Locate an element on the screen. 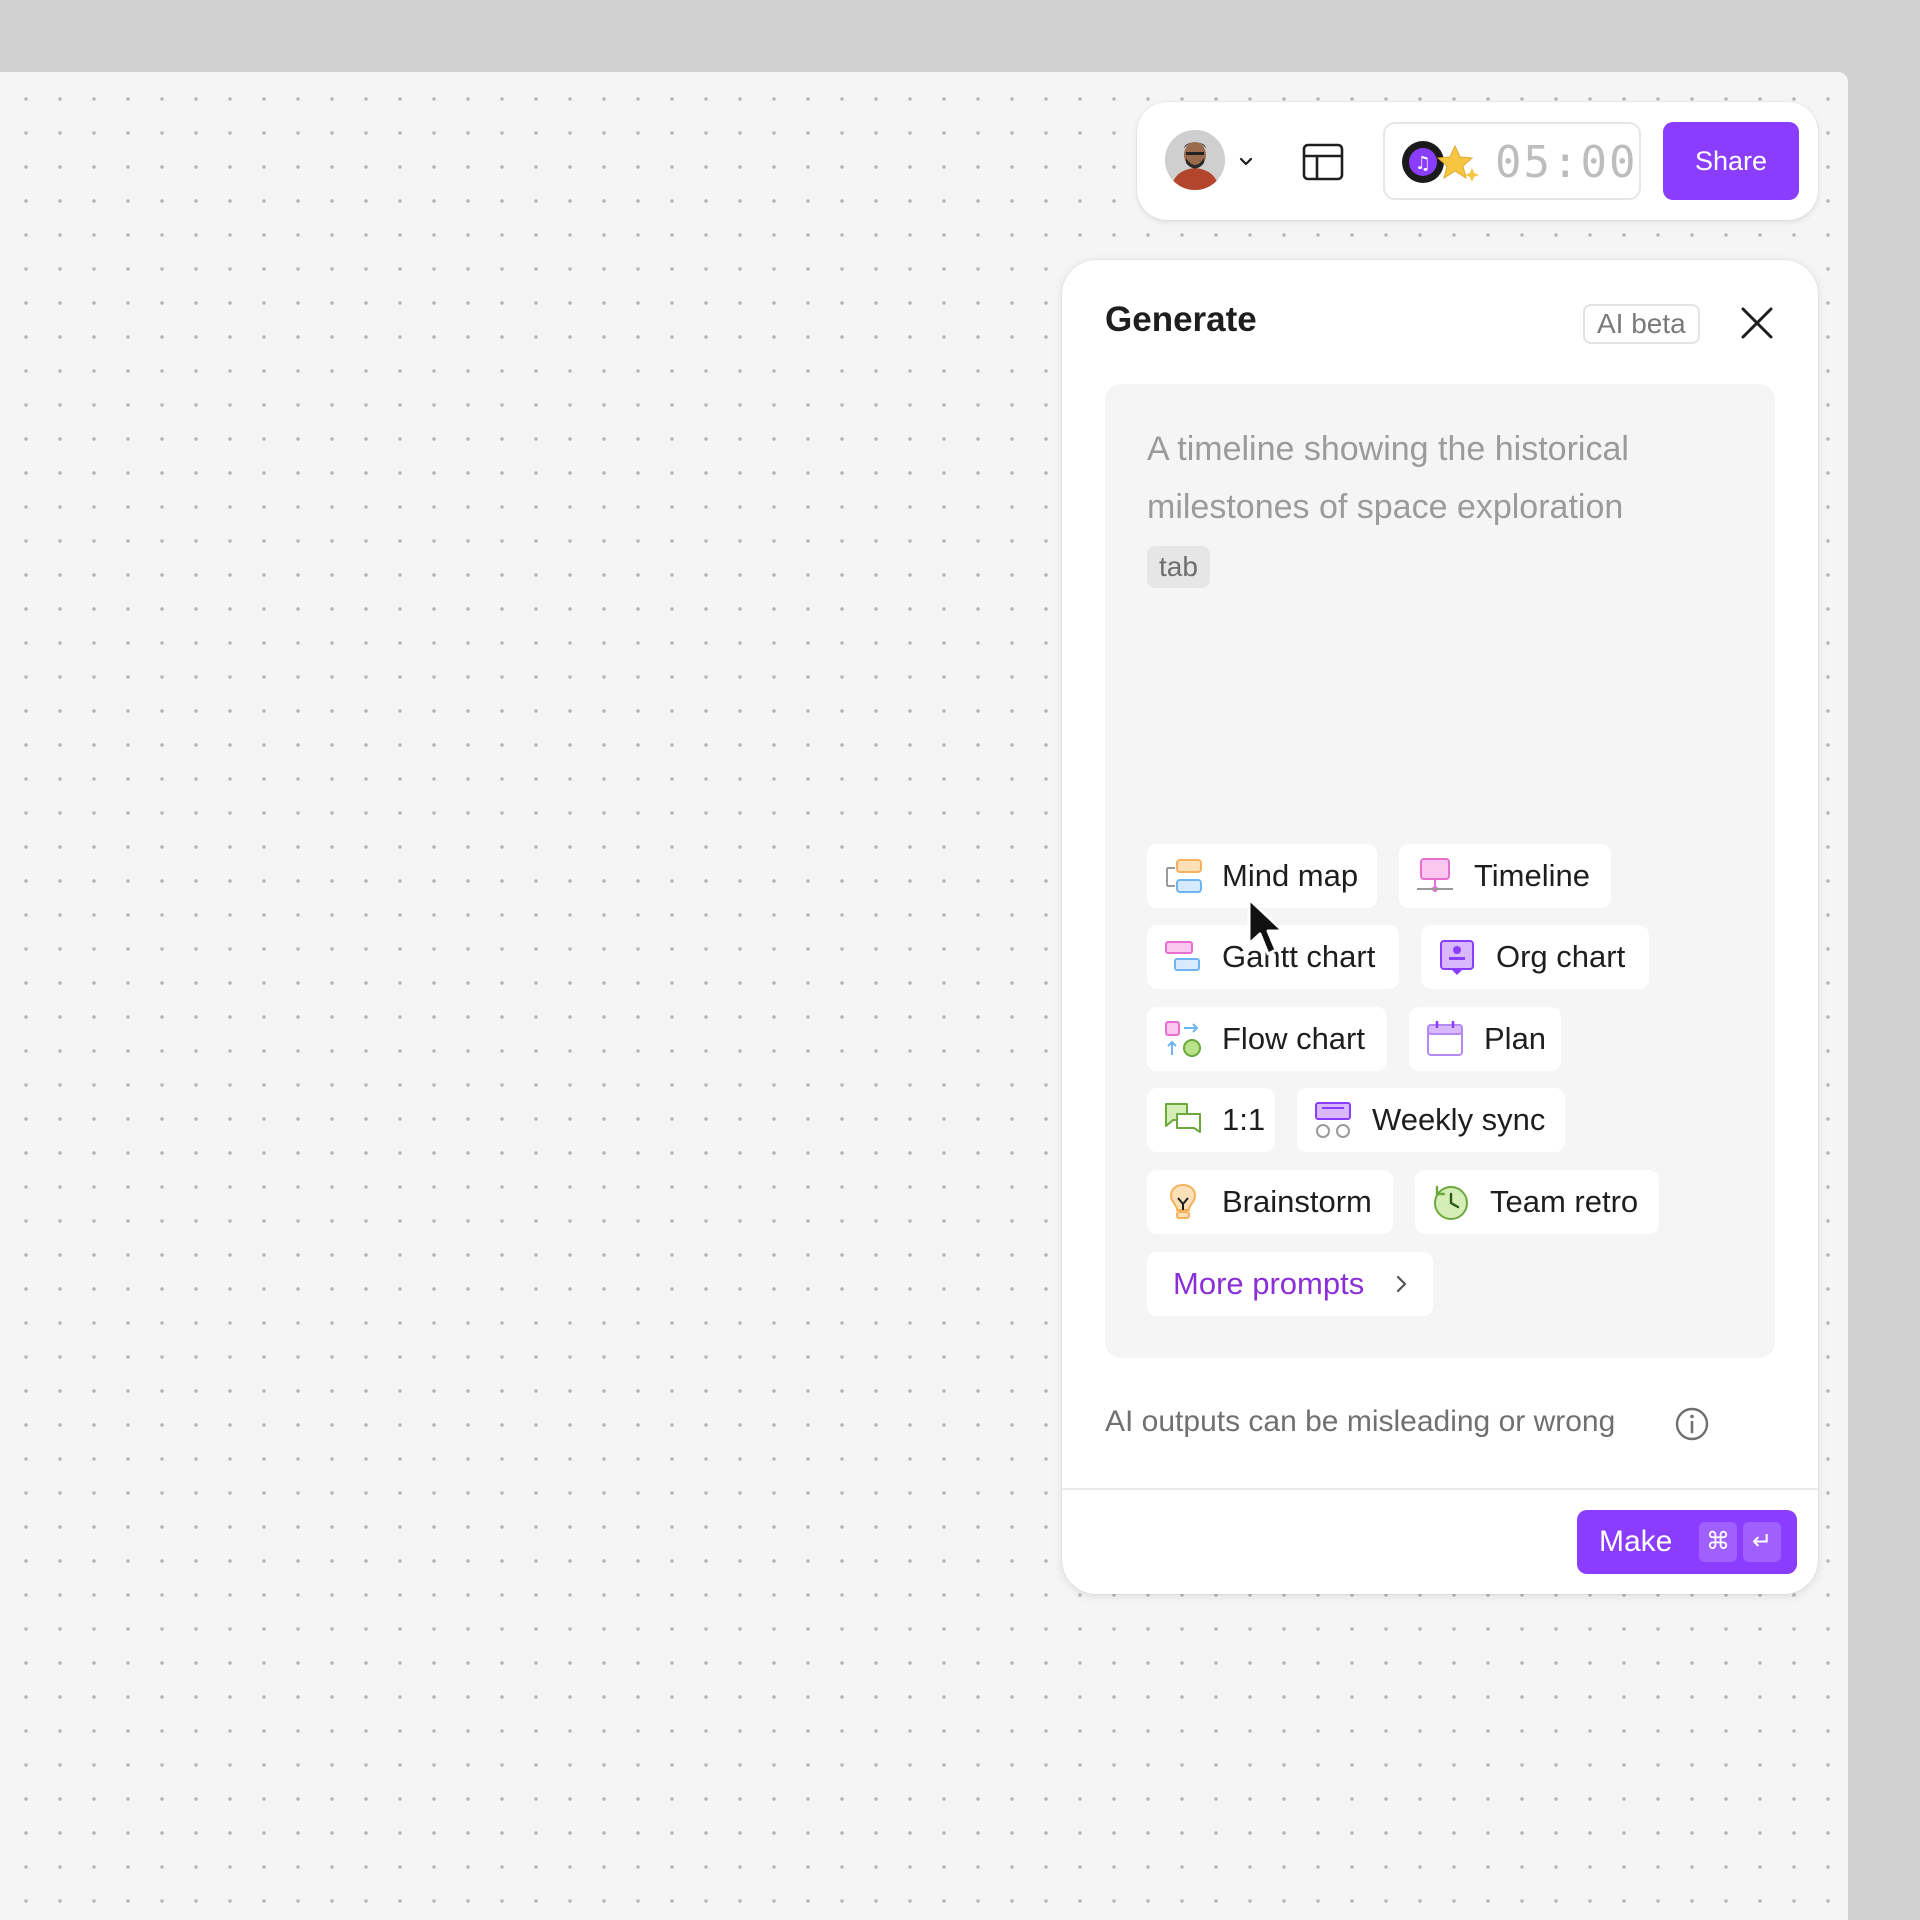 Image resolution: width=1920 pixels, height=1920 pixels. chip-one-on-one: 1:1 is located at coordinates (1211, 1120).